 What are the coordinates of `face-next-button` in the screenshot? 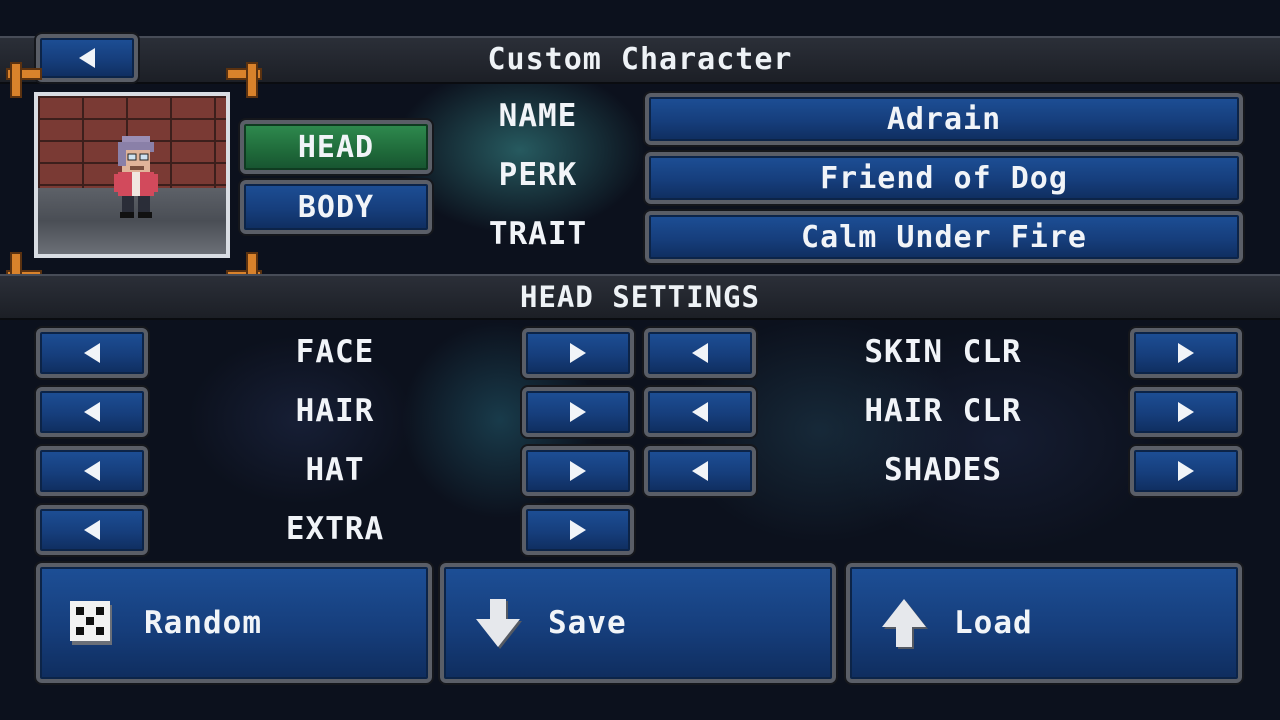 It's located at (578, 353).